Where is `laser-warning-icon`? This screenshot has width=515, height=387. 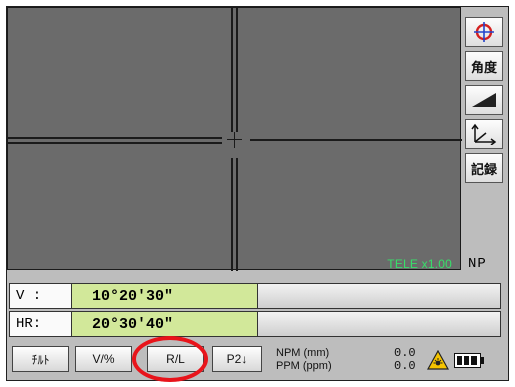
laser-warning-icon is located at coordinates (438, 360).